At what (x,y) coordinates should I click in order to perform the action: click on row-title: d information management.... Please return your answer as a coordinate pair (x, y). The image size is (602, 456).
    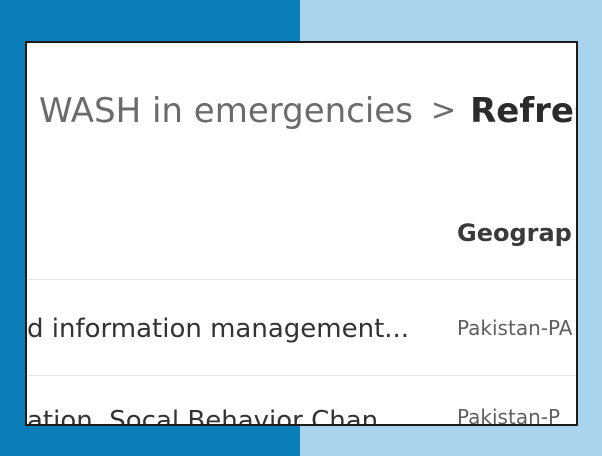
    Looking at the image, I should click on (218, 329).